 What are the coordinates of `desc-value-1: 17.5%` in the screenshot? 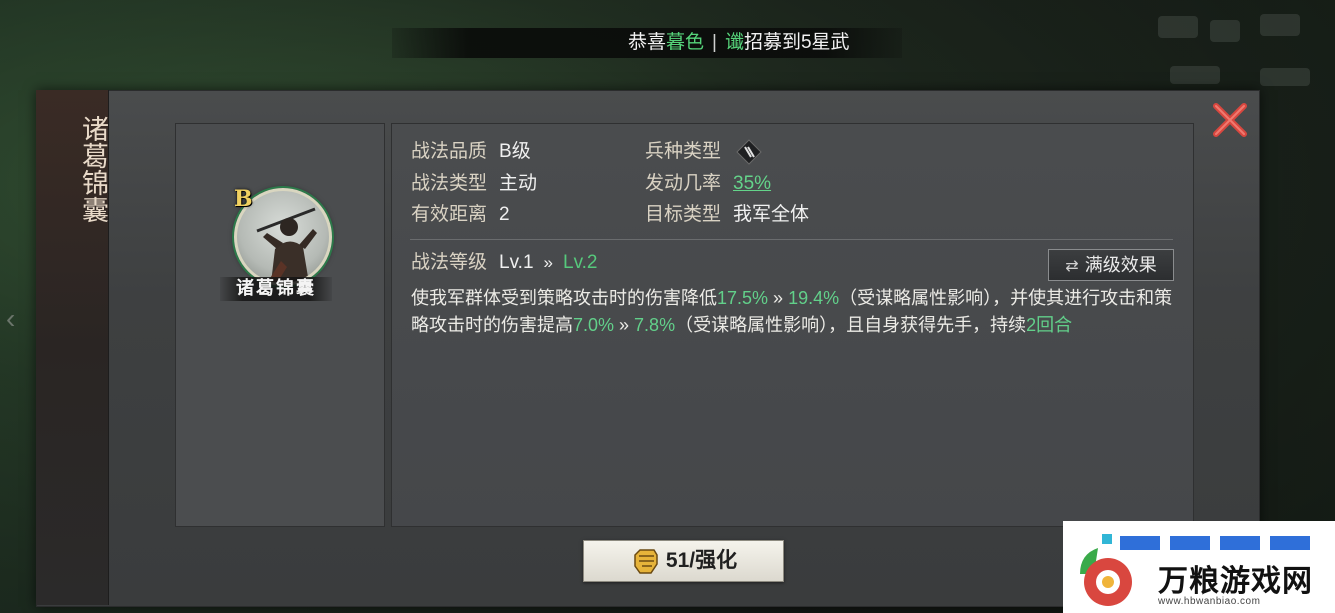 It's located at (743, 298).